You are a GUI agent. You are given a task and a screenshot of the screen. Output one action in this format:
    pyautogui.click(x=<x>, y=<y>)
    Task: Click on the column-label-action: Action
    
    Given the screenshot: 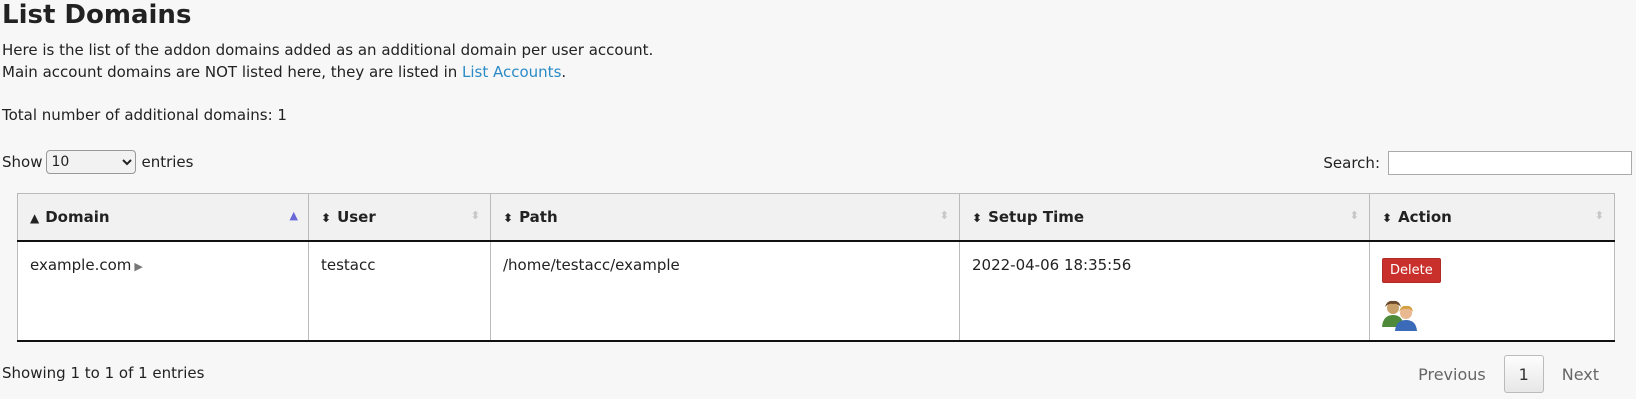 What is the action you would take?
    pyautogui.click(x=1425, y=216)
    